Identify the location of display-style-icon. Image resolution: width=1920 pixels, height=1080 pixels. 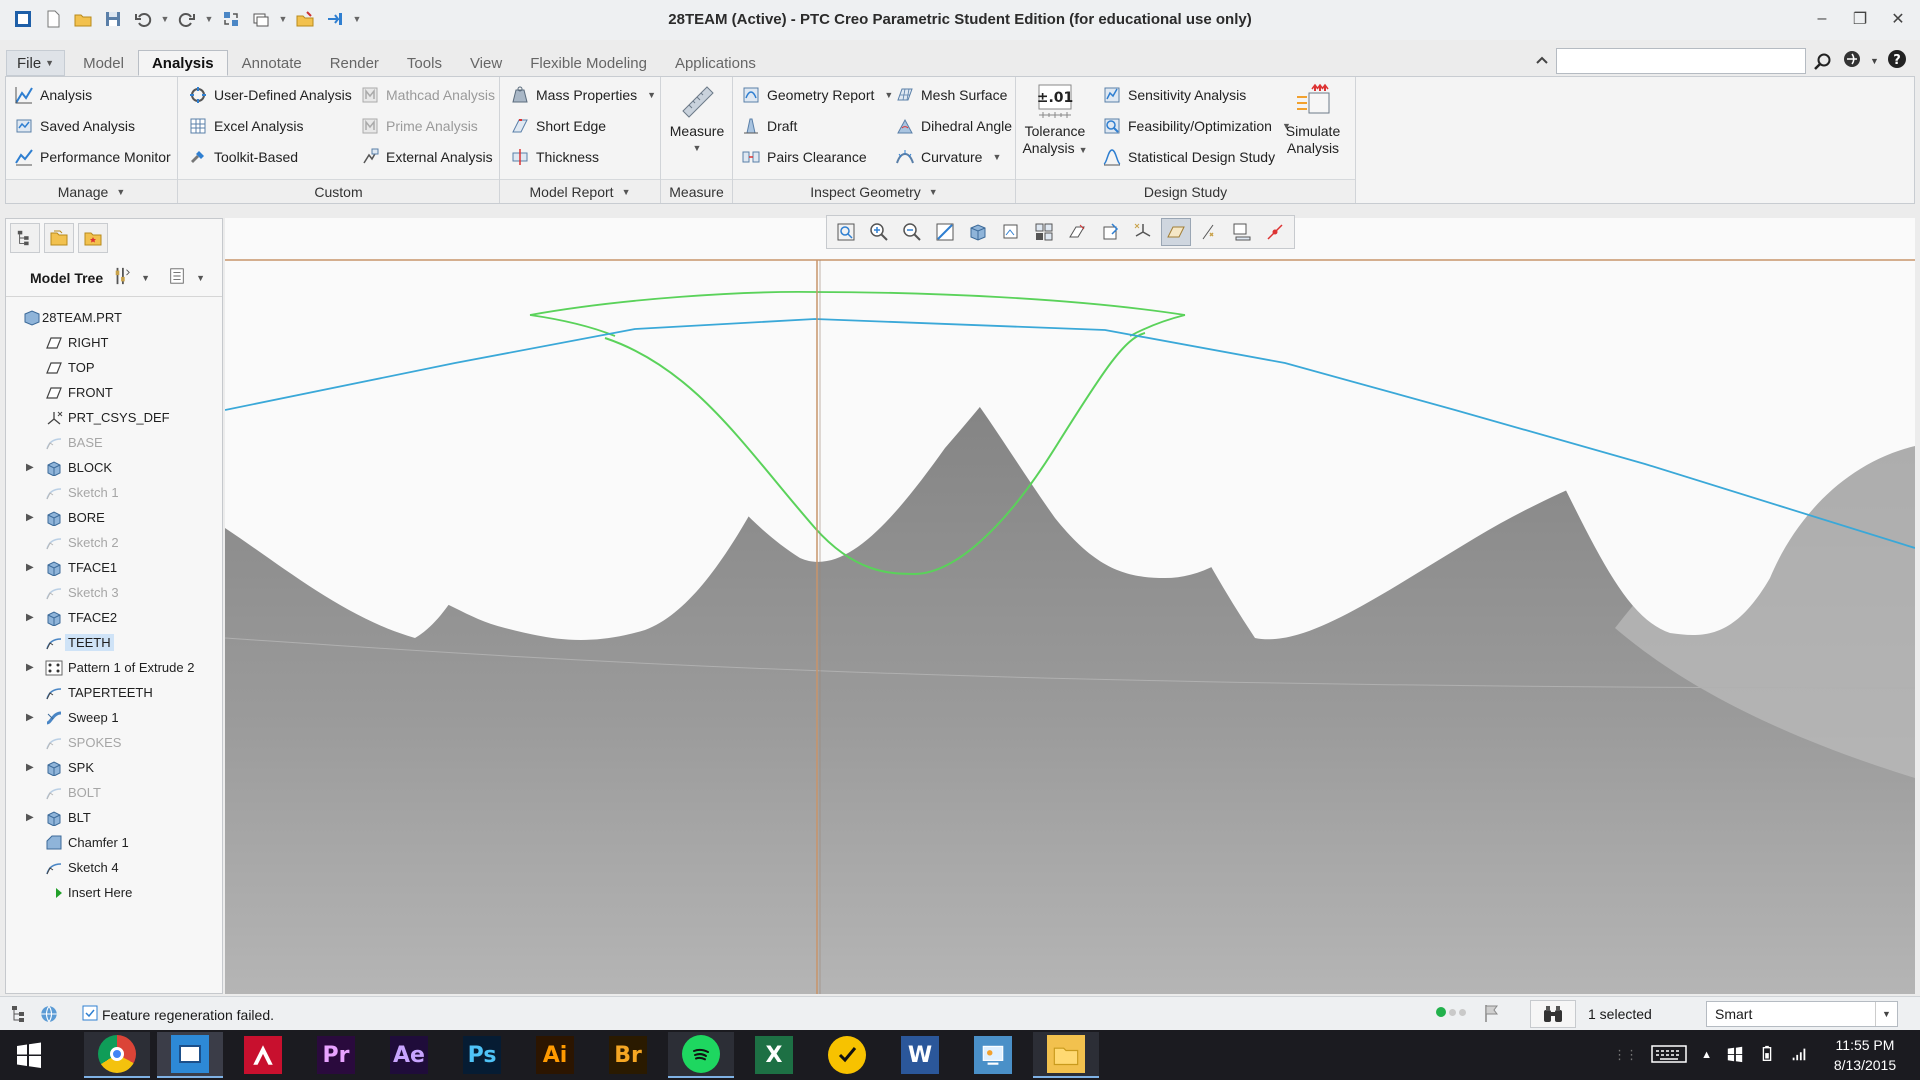
(978, 232).